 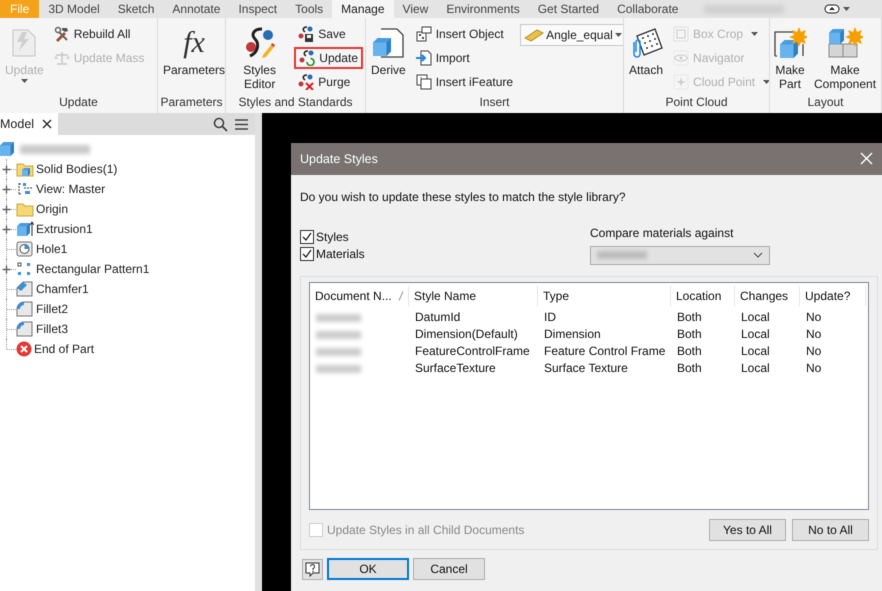 What do you see at coordinates (681, 58) in the screenshot?
I see `eye-icon` at bounding box center [681, 58].